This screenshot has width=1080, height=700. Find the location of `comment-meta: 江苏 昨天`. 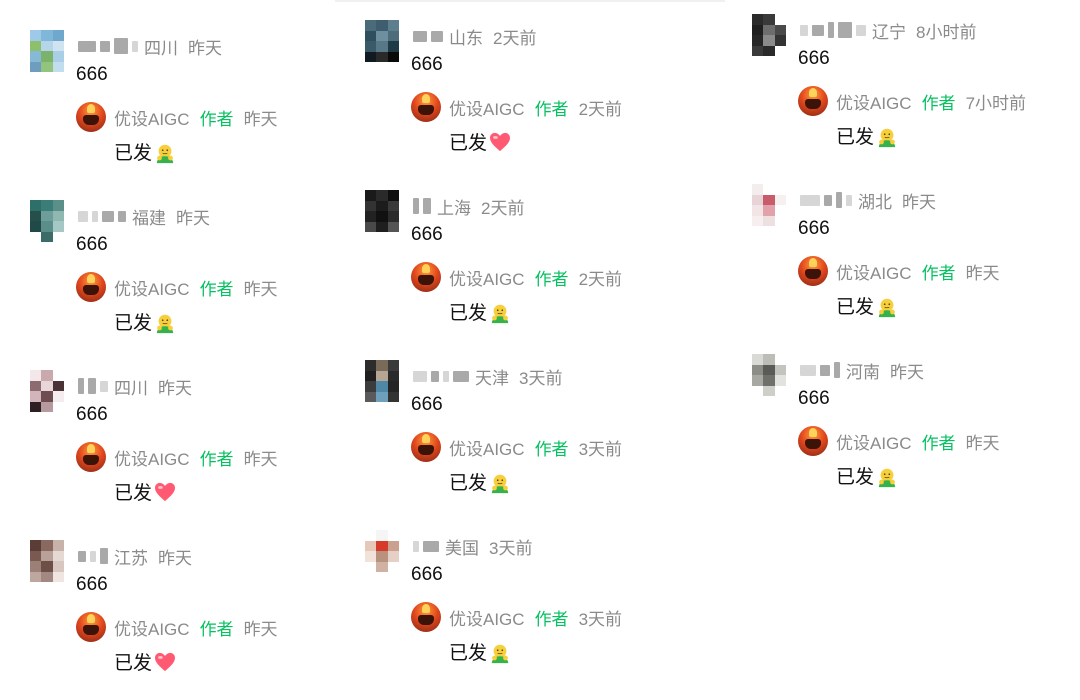

comment-meta: 江苏 昨天 is located at coordinates (135, 556).